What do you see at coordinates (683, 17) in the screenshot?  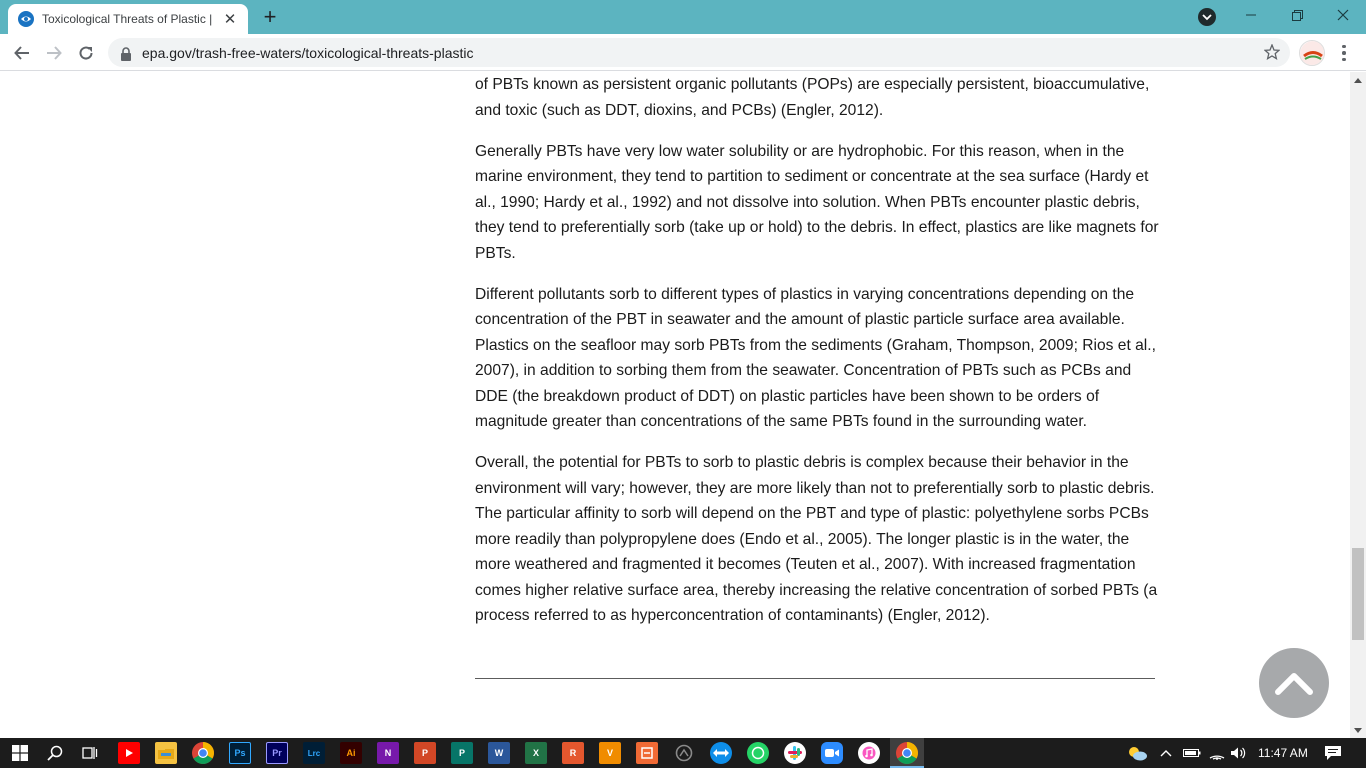 I see `browser-tab-strip: Toxicological Threats of Plastic | U ✕ +` at bounding box center [683, 17].